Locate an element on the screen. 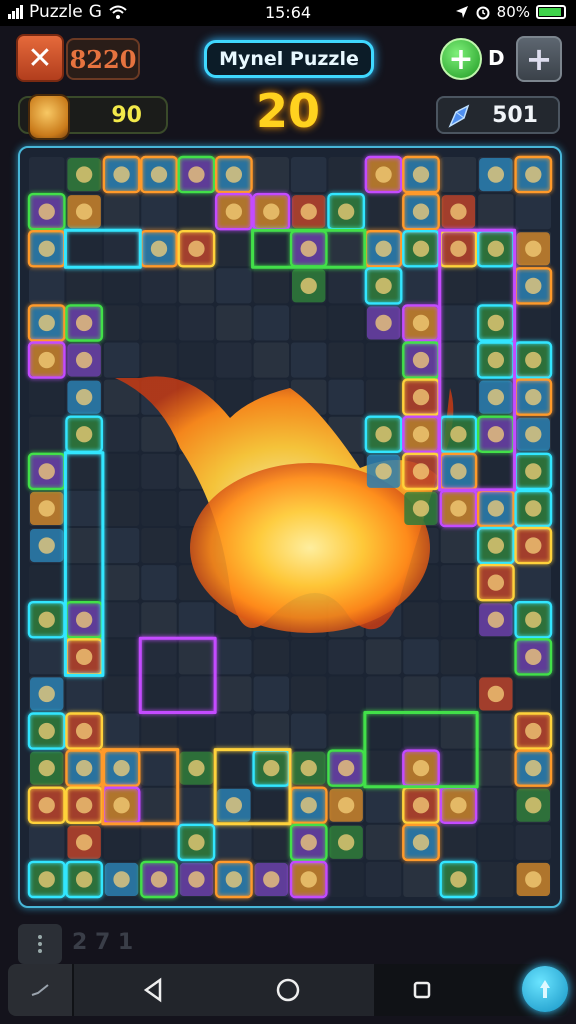 This screenshot has width=576, height=1024. boost-icon is located at coordinates (545, 989).